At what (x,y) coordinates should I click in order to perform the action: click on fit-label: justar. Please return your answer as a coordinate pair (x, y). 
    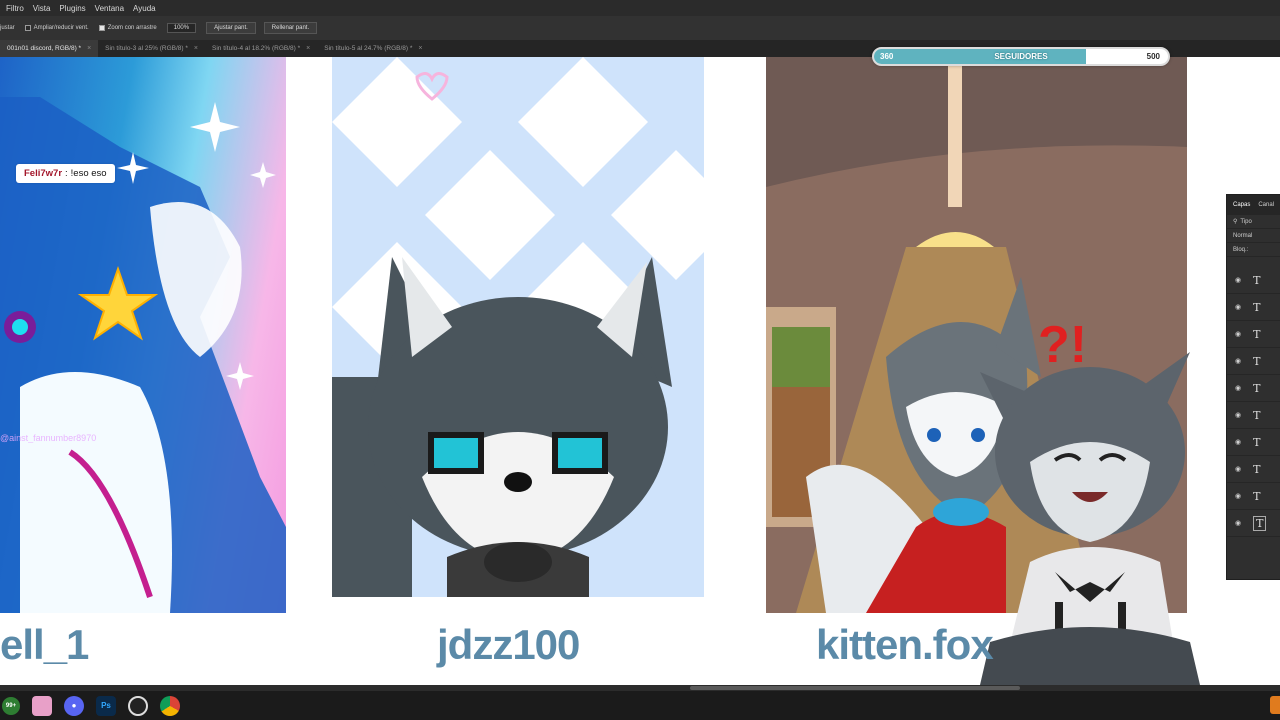
    Looking at the image, I should click on (7, 28).